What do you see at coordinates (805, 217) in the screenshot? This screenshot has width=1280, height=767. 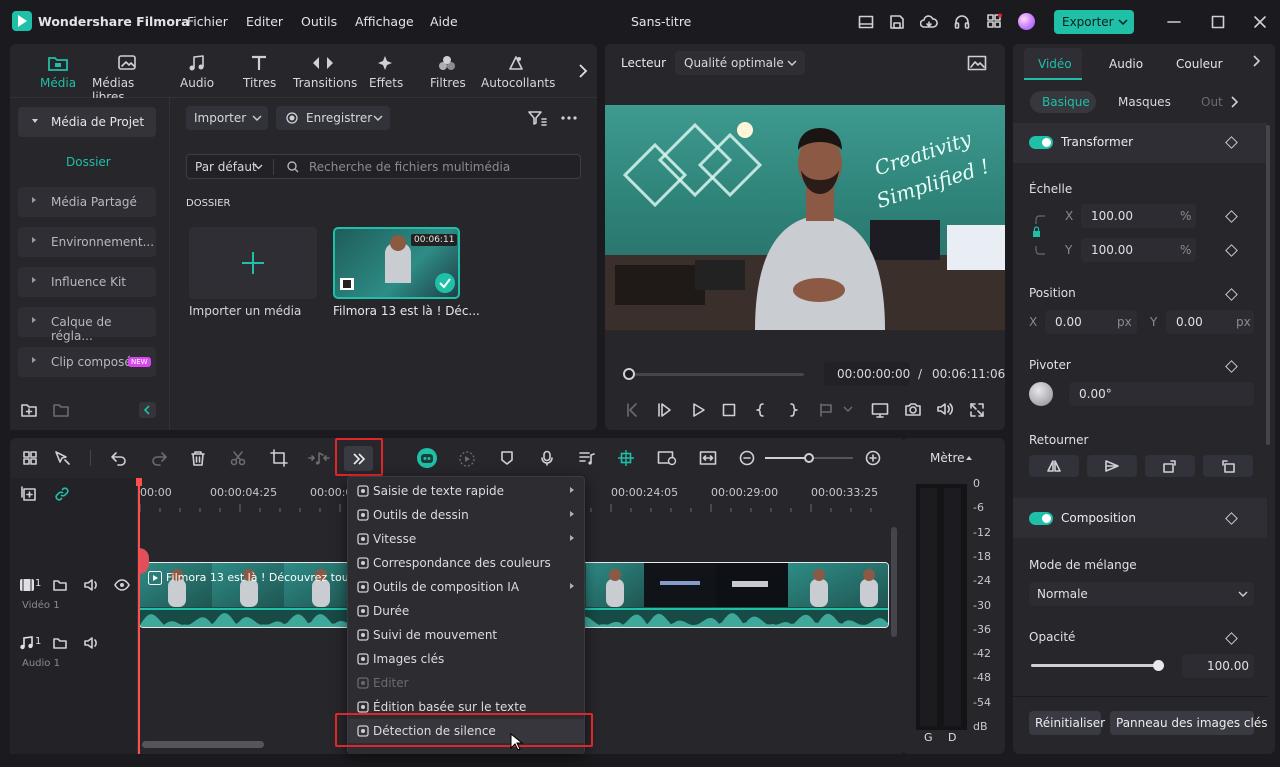 I see `video-preview: Creativity Simplified !` at bounding box center [805, 217].